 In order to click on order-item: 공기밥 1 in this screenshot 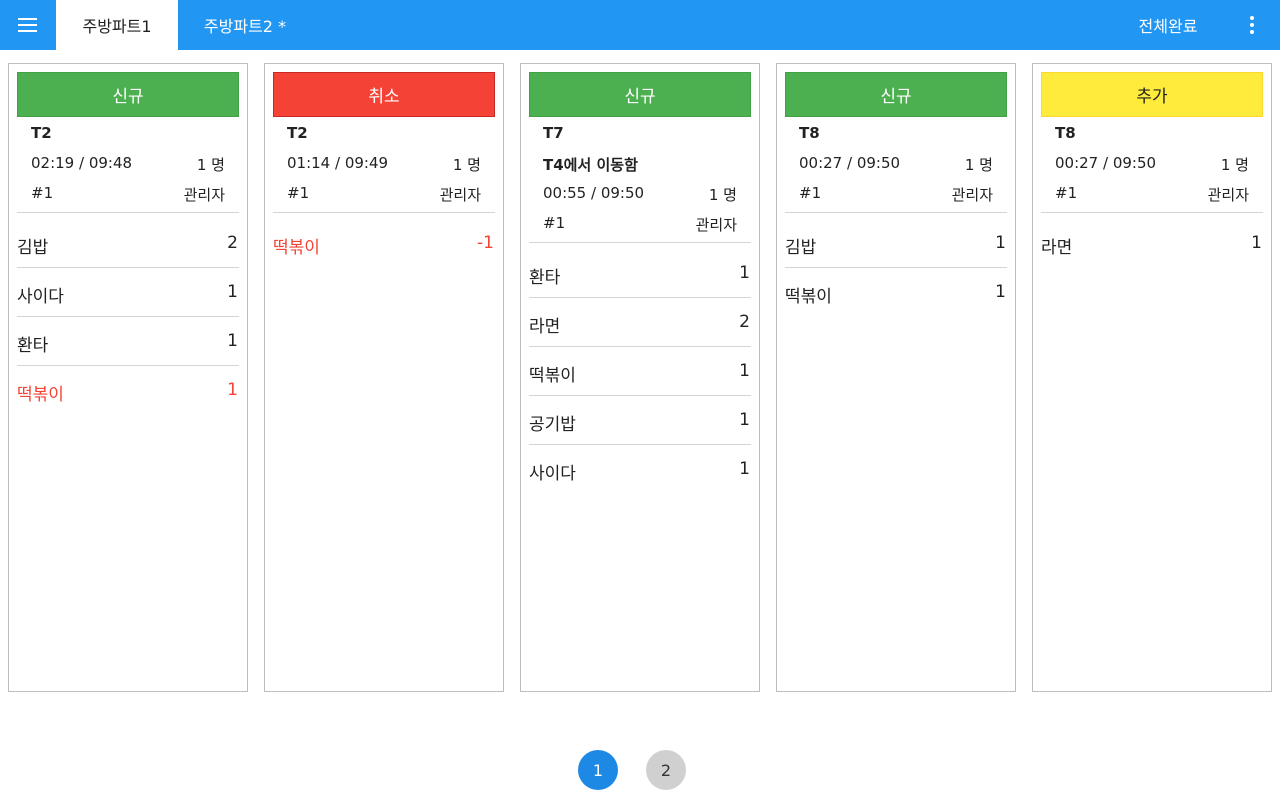, I will do `click(640, 420)`.